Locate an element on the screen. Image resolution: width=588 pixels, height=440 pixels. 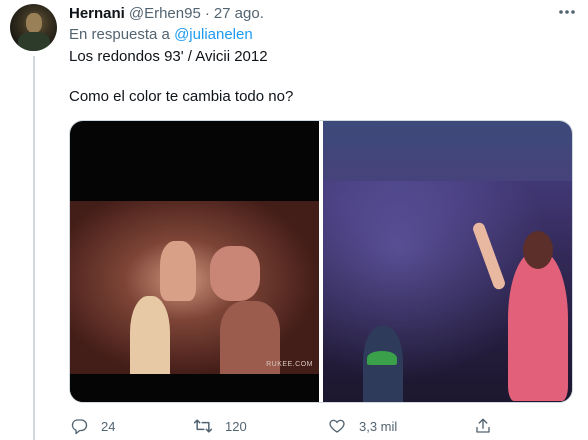
like-count: 3,3 mil is located at coordinates (378, 426).